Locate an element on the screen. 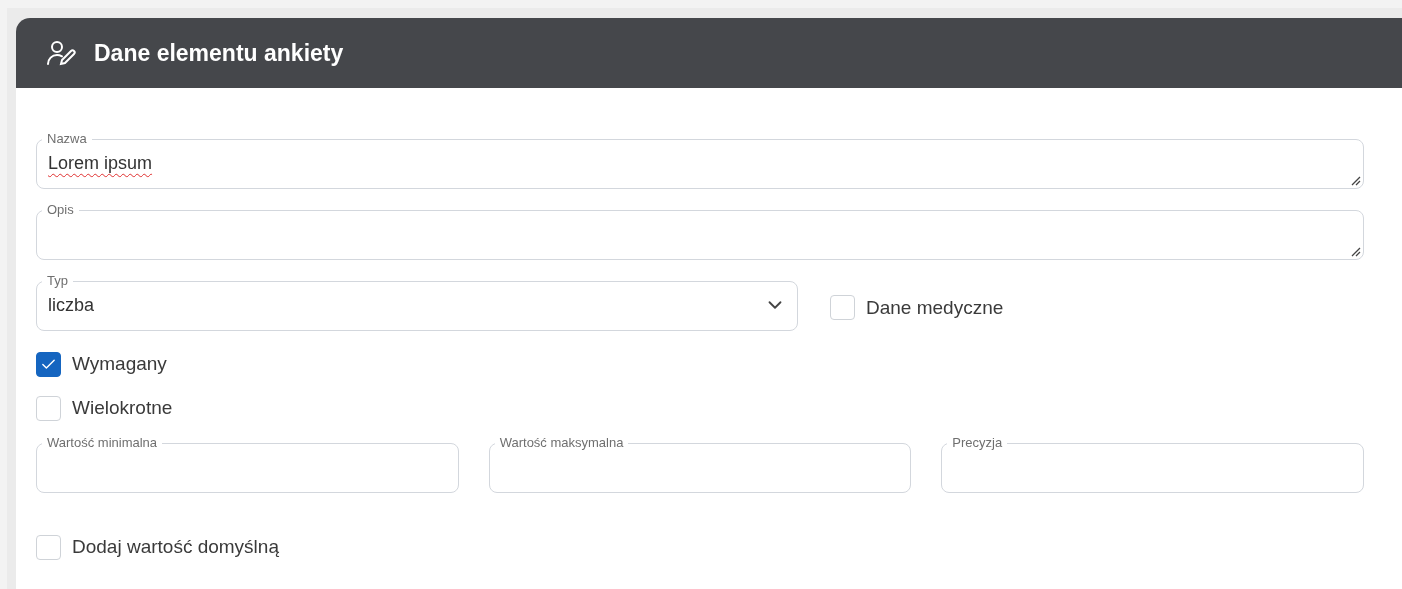  checkbox-label: Wielokrotne is located at coordinates (122, 408).